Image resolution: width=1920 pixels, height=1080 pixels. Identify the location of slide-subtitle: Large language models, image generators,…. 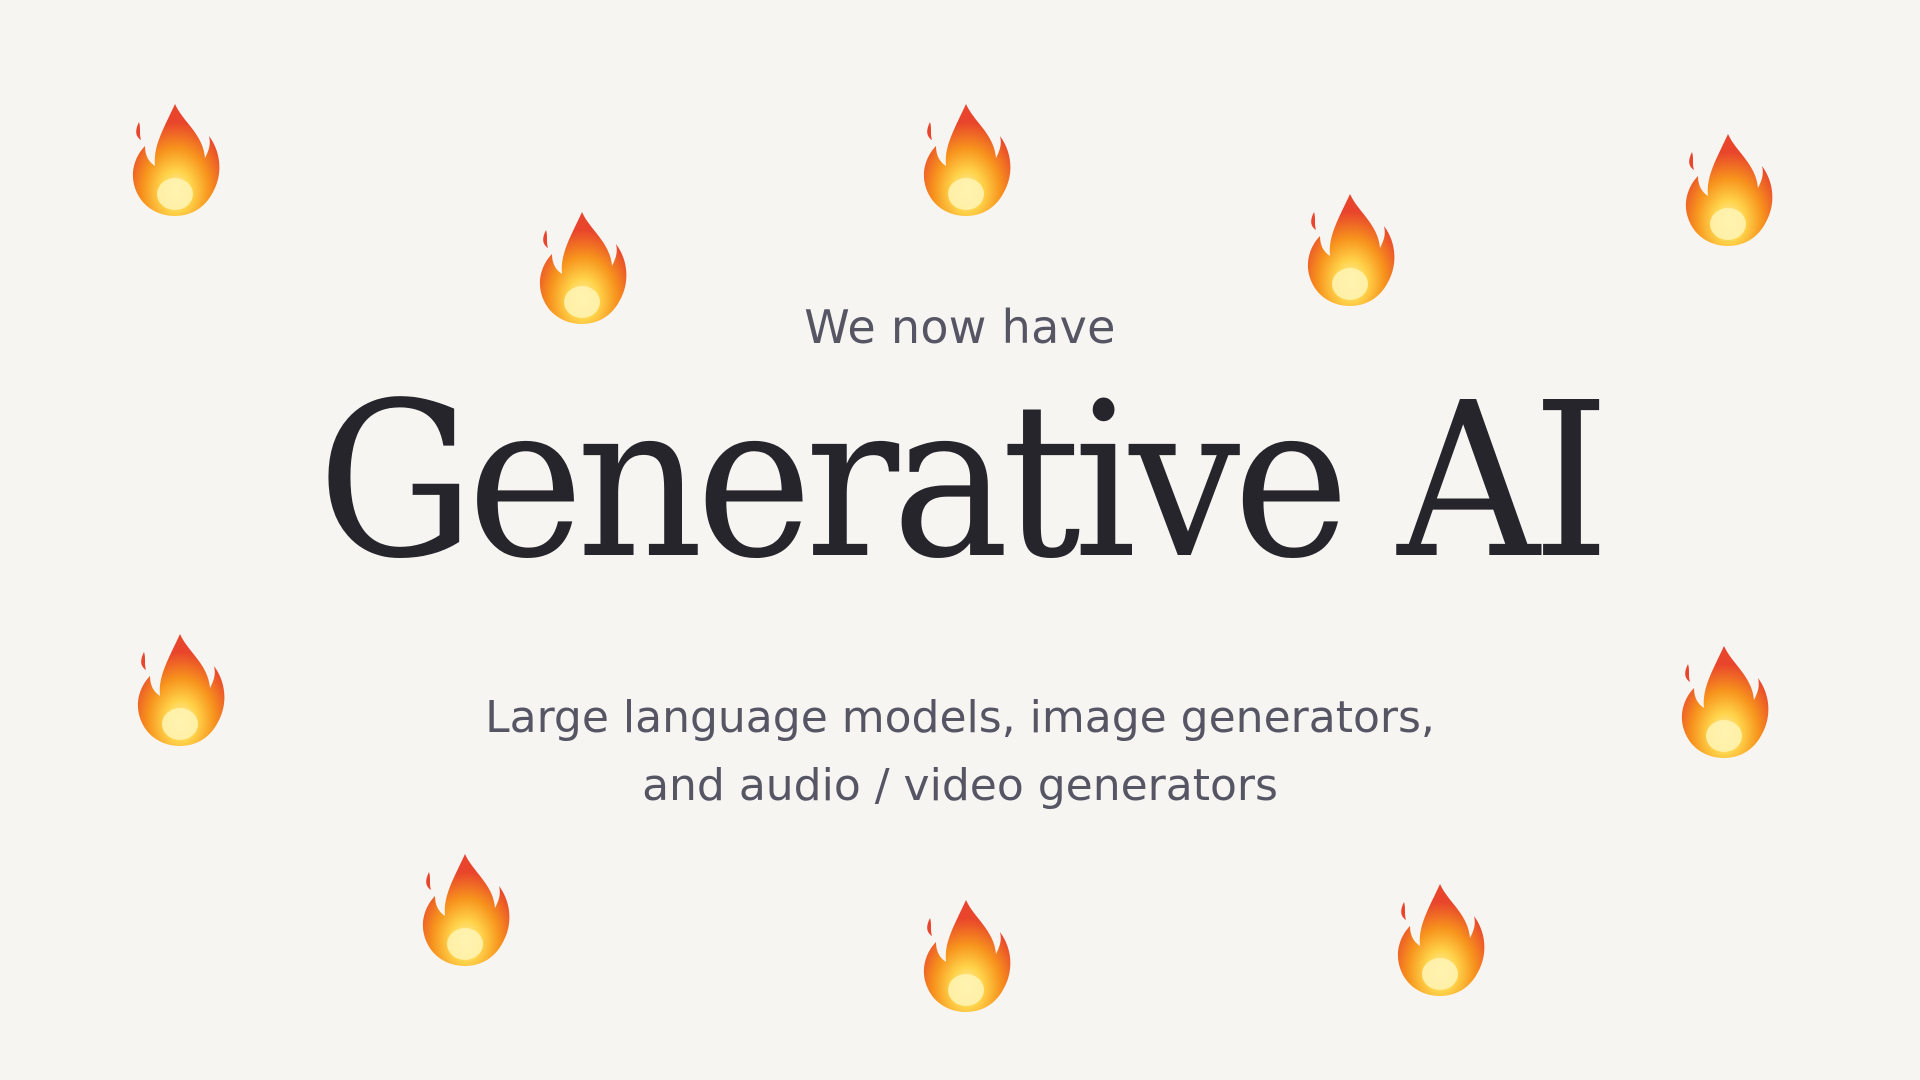
(960, 752).